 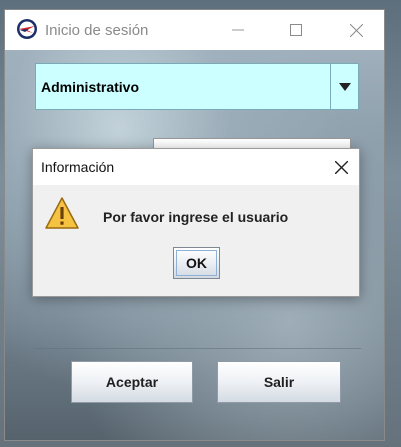 I want to click on minimize-button, so click(x=238, y=30).